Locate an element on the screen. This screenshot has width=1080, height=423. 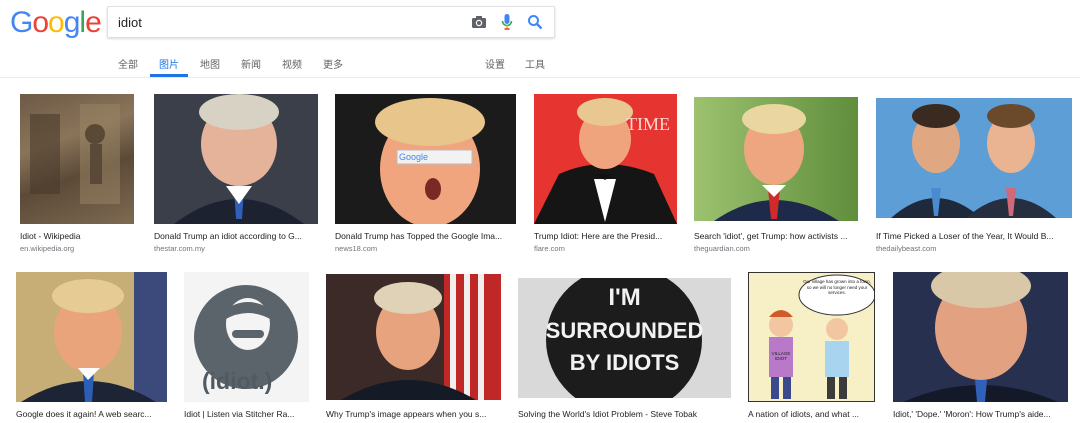
tab-news: 新闻 is located at coordinates (251, 63).